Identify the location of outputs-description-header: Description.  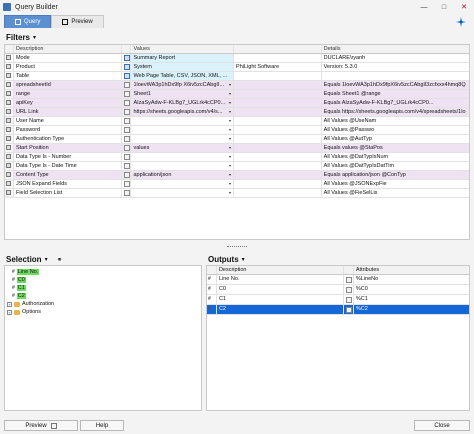
(280, 270).